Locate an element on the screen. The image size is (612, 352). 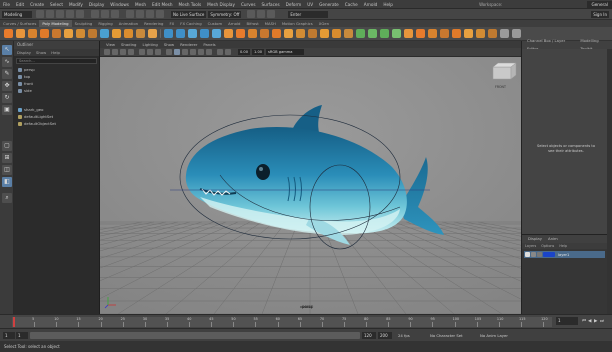
snap-view-plane-icon is located at coordinates (160, 14).